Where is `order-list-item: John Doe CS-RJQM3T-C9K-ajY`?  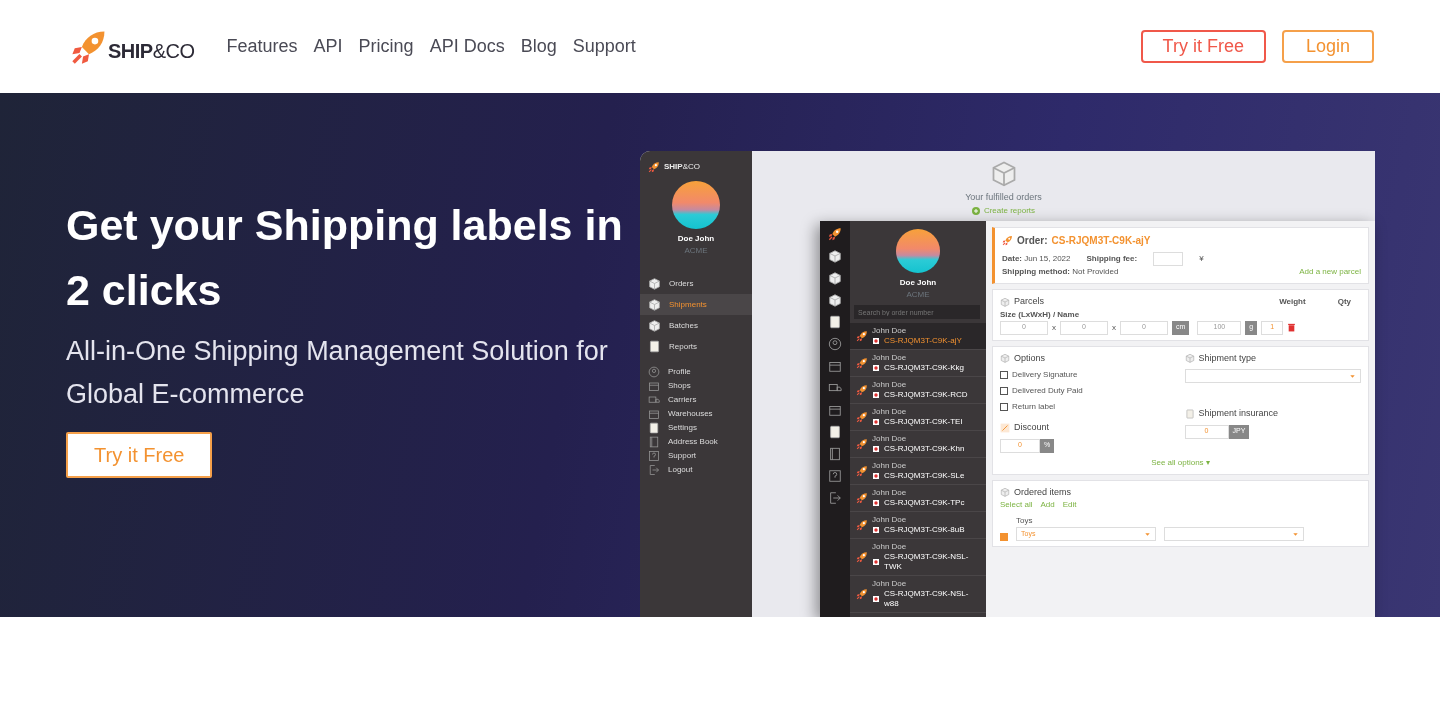
order-list-item: John Doe CS-RJQM3T-C9K-ajY is located at coordinates (918, 336).